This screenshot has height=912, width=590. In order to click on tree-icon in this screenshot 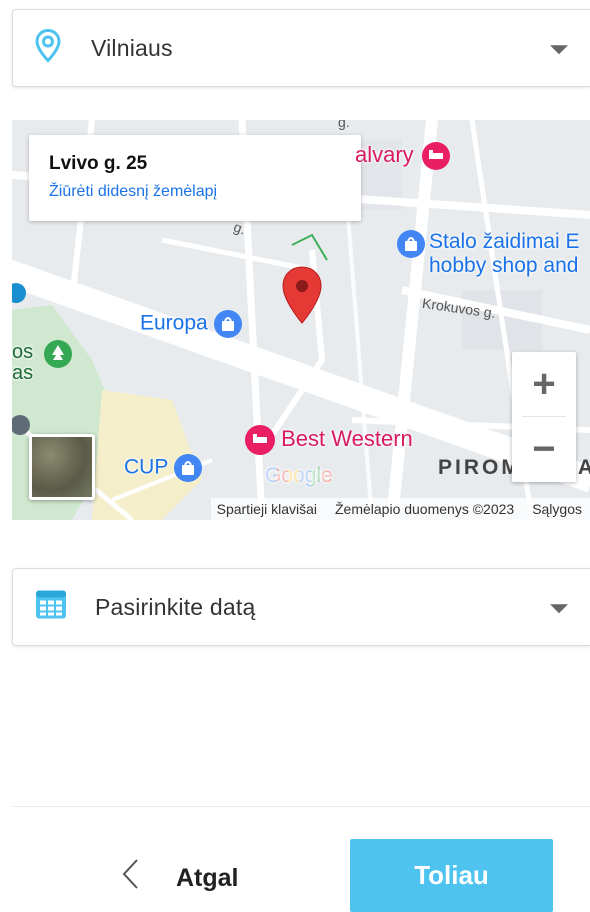, I will do `click(58, 354)`.